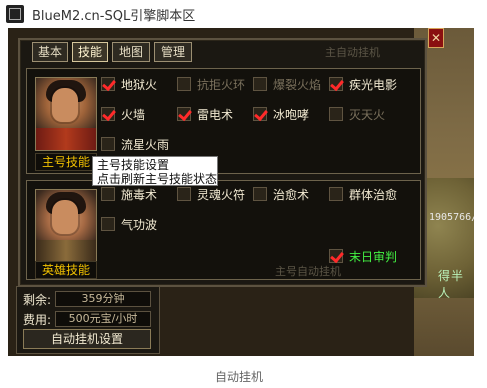 The width and height of the screenshot is (487, 388). What do you see at coordinates (173, 52) in the screenshot?
I see `tab-manage: 管理` at bounding box center [173, 52].